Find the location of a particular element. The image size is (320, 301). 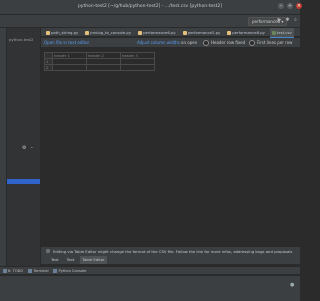

tool-window-bar: 6: TODO Terminal Python Console is located at coordinates (150, 270).